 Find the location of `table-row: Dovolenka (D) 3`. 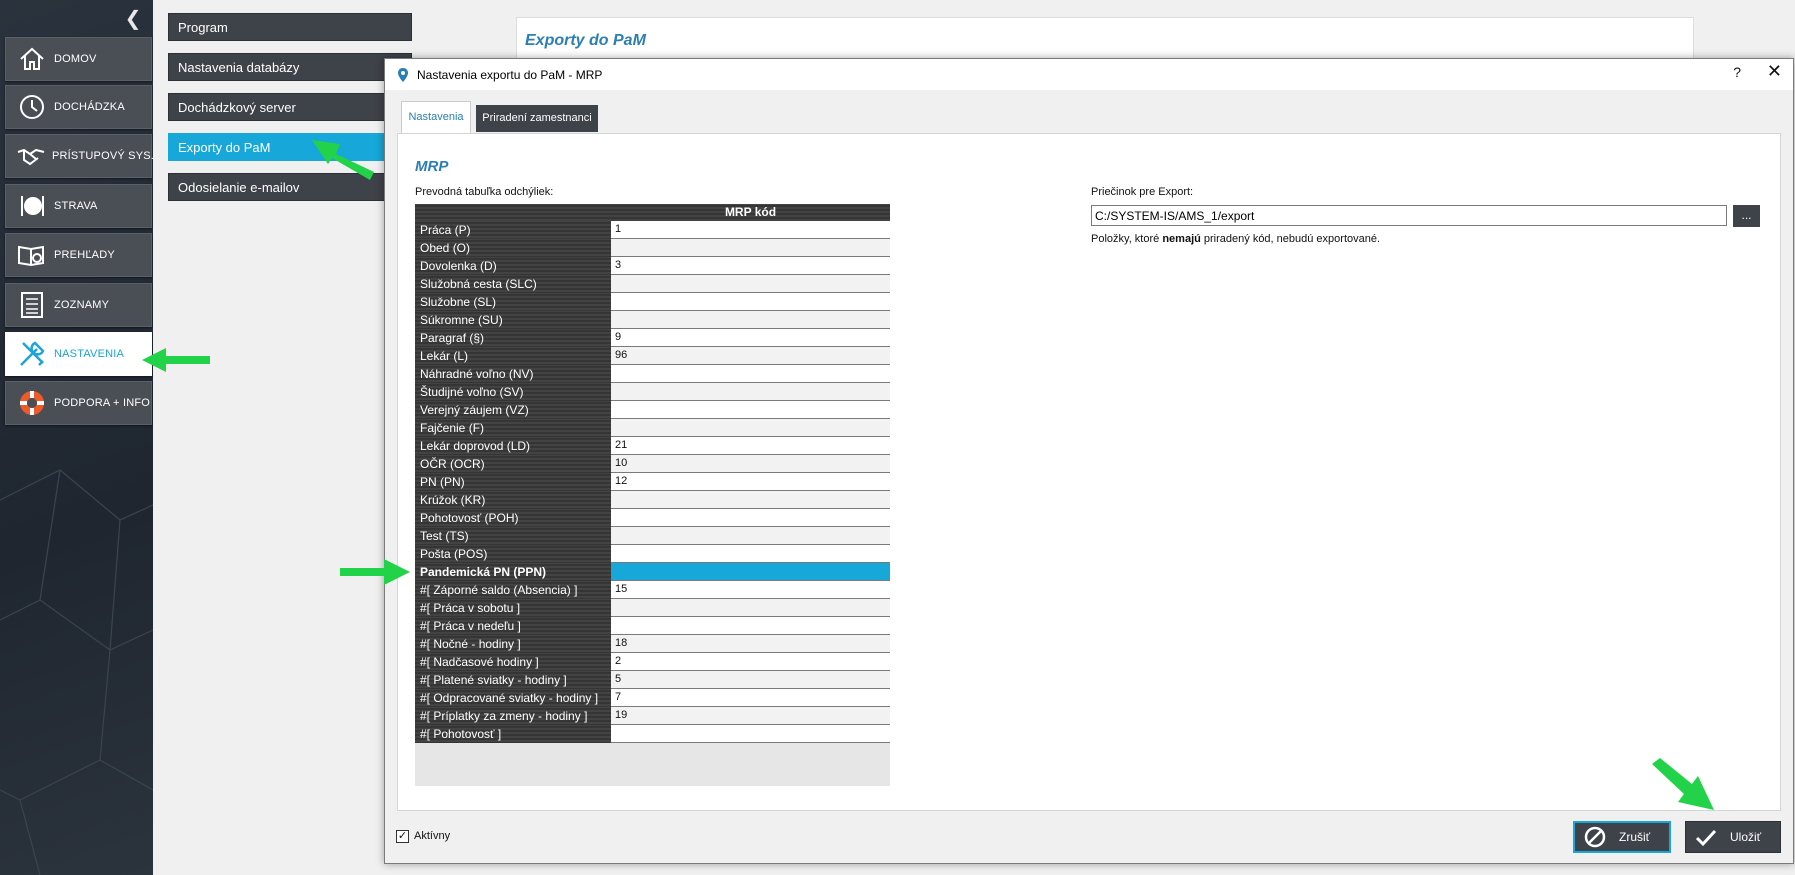

table-row: Dovolenka (D) 3 is located at coordinates (652, 266).